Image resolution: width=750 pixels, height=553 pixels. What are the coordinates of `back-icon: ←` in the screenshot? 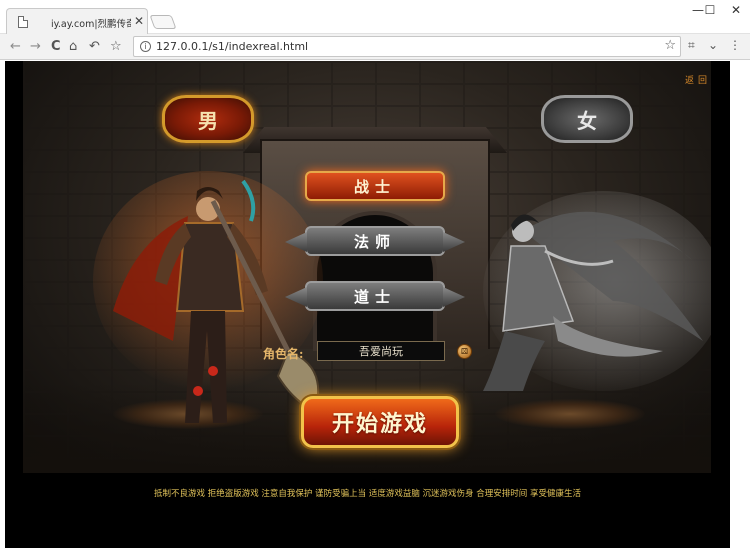 It's located at (15, 47).